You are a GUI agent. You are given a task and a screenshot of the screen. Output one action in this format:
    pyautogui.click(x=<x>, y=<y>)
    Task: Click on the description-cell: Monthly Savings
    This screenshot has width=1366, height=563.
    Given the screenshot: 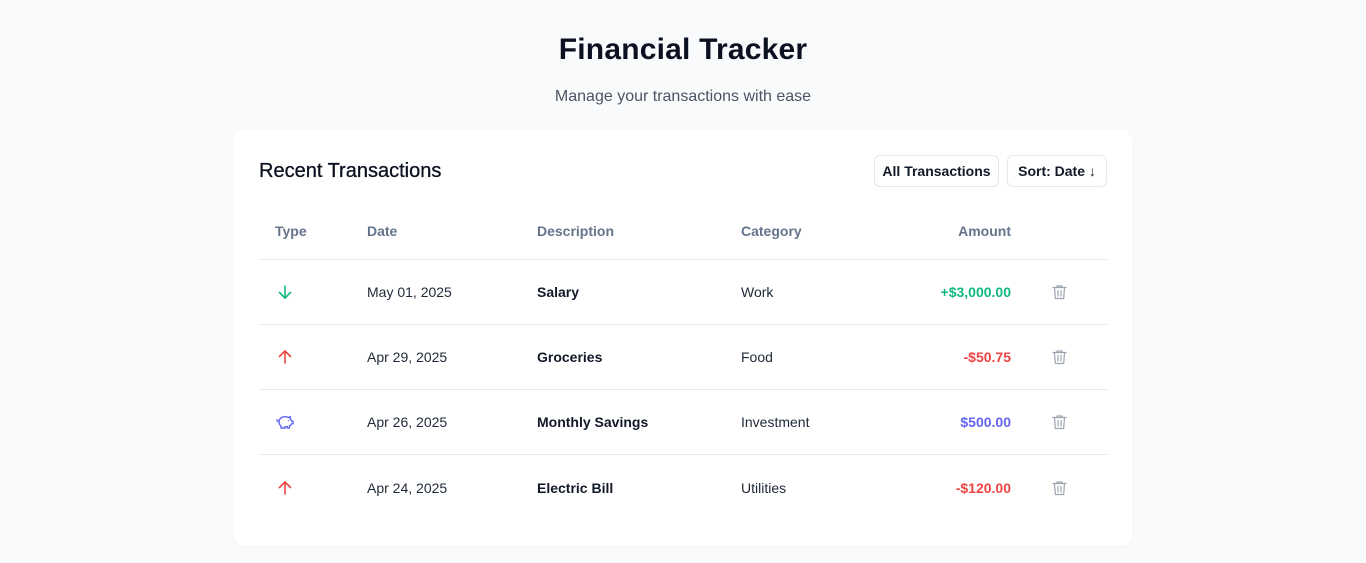 What is the action you would take?
    pyautogui.click(x=593, y=422)
    